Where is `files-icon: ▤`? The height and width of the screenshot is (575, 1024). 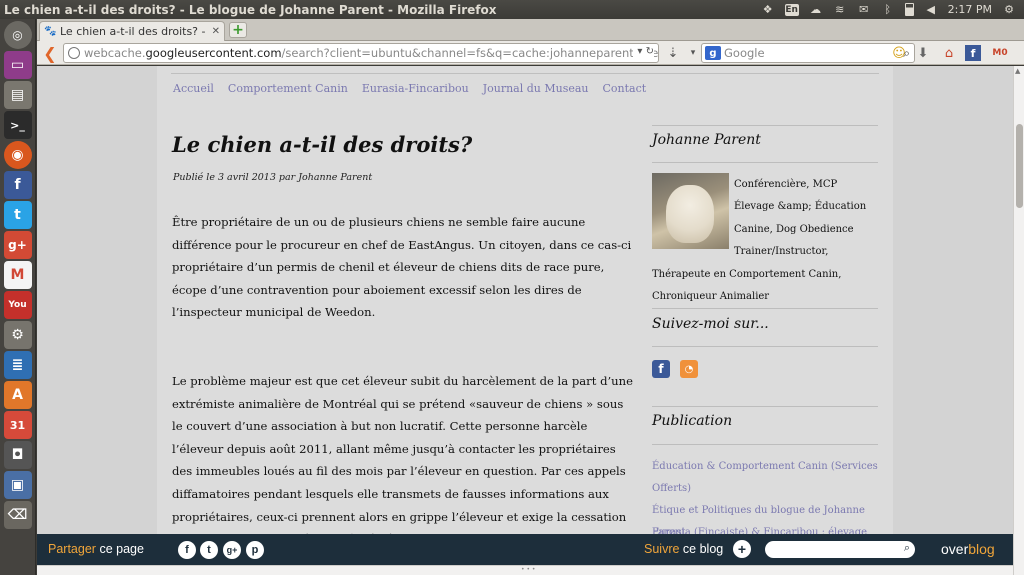 files-icon: ▤ is located at coordinates (17, 95).